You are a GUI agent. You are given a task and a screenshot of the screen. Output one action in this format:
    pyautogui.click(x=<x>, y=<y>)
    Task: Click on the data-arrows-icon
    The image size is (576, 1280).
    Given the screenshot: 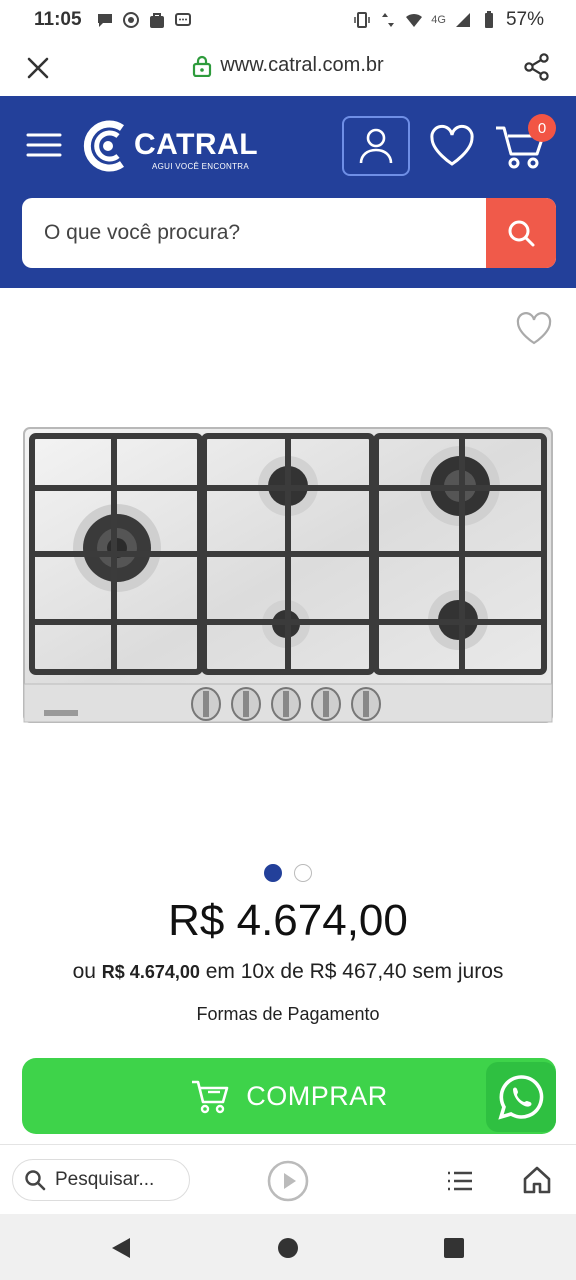 What is the action you would take?
    pyautogui.click(x=388, y=20)
    